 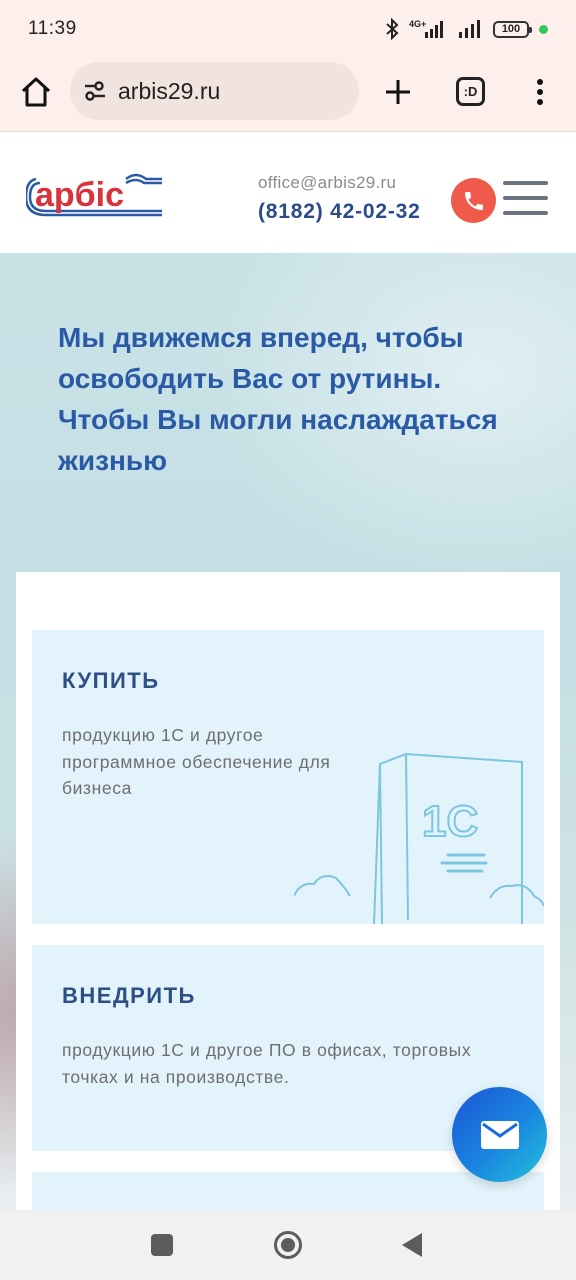 What do you see at coordinates (52, 28) in the screenshot?
I see `status-time: 11:39` at bounding box center [52, 28].